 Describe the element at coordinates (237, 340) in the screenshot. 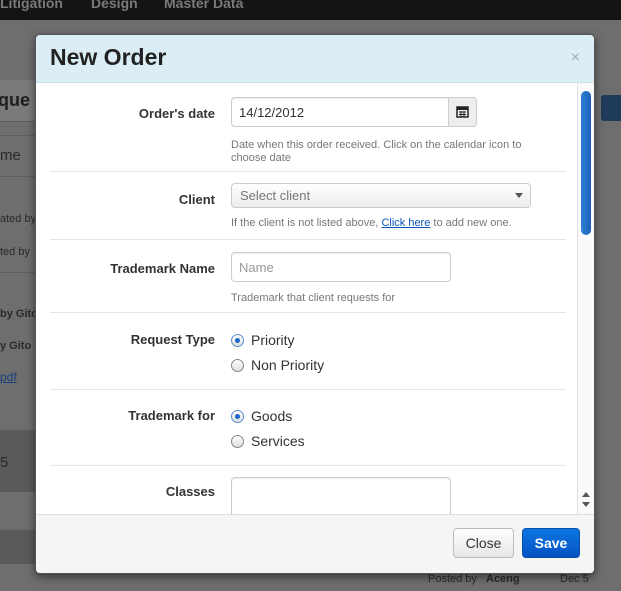

I see `priority-radio` at that location.